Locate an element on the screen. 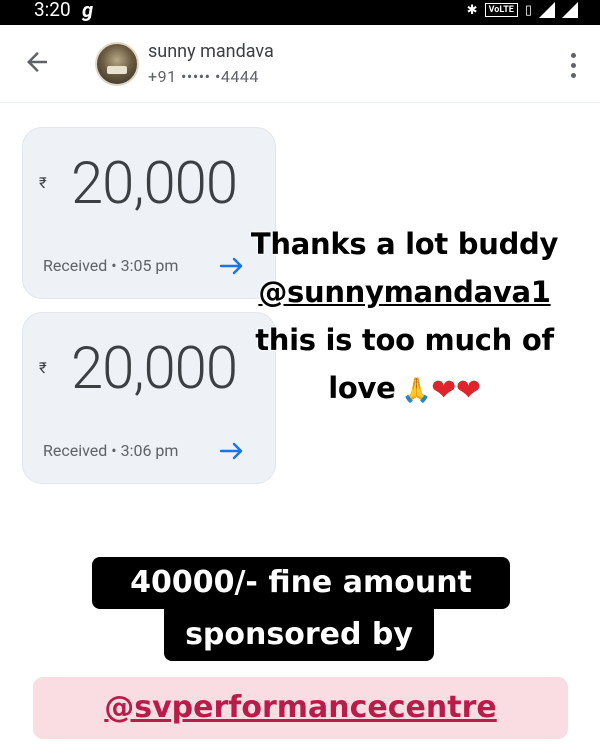 This screenshot has width=600, height=750. sponsored-by-sticker: sponsored by is located at coordinates (299, 635).